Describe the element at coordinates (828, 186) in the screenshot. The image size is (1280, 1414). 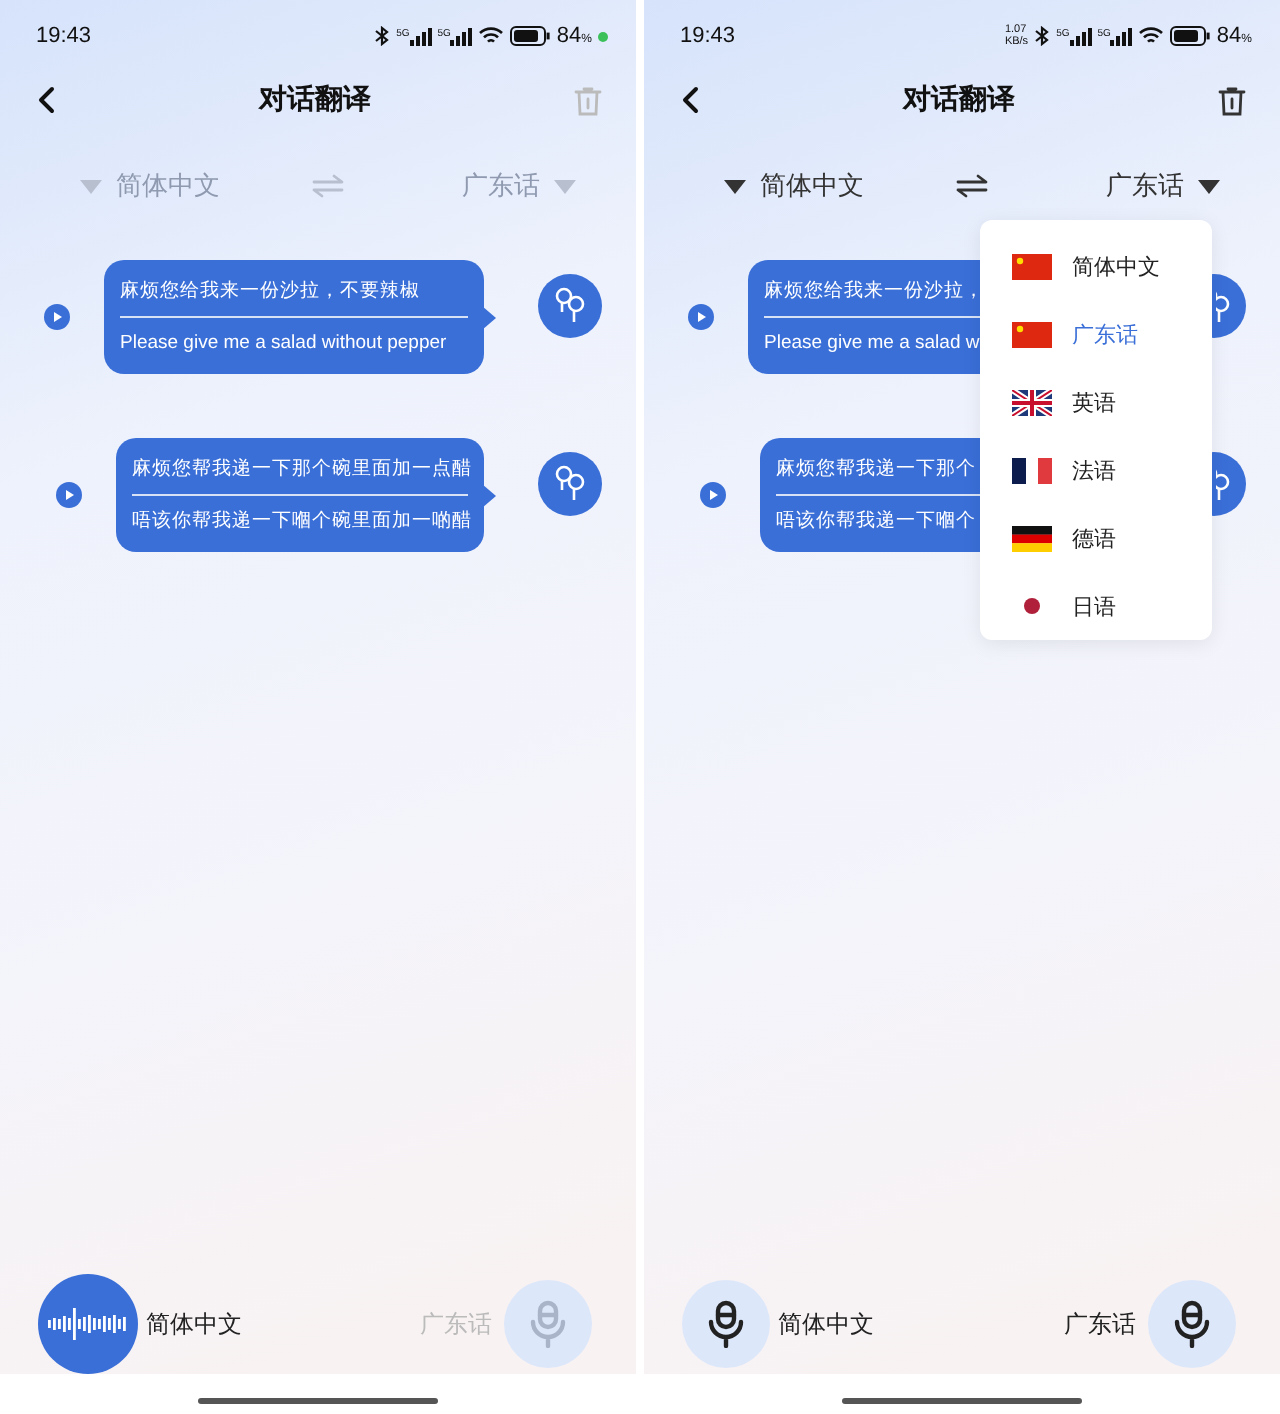
I see `source-language-selector: 简体中文` at that location.